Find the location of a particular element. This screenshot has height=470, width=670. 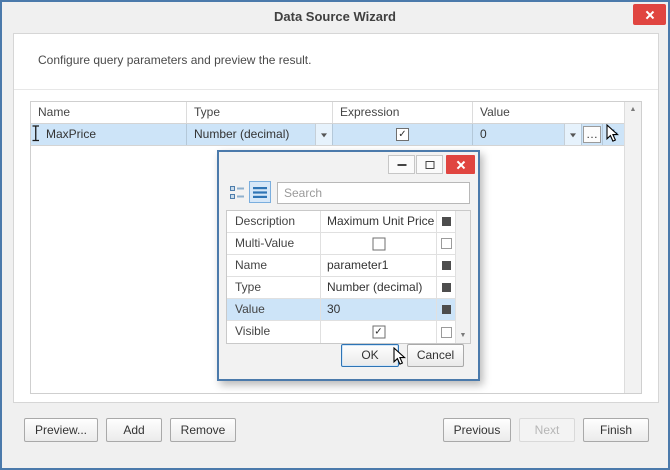

parameter-row-maxprice: MaxPrice Number (decimal) ✓ 0 … + is located at coordinates (327, 135).